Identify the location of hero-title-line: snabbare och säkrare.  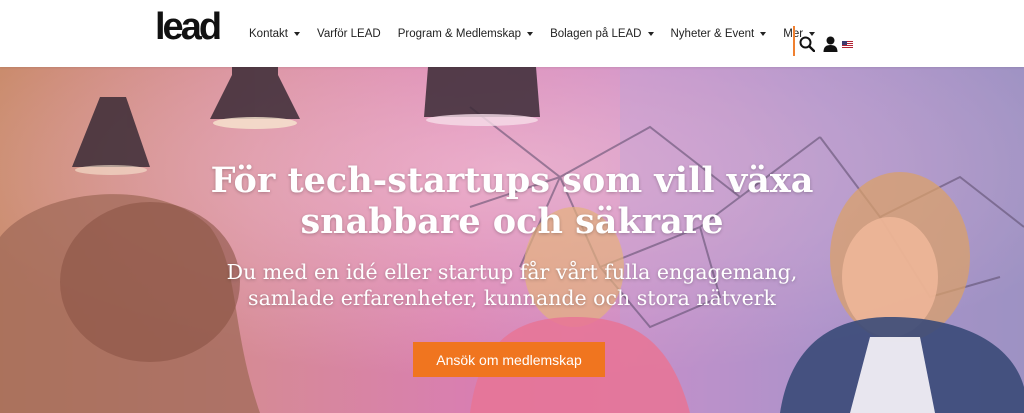
(512, 221).